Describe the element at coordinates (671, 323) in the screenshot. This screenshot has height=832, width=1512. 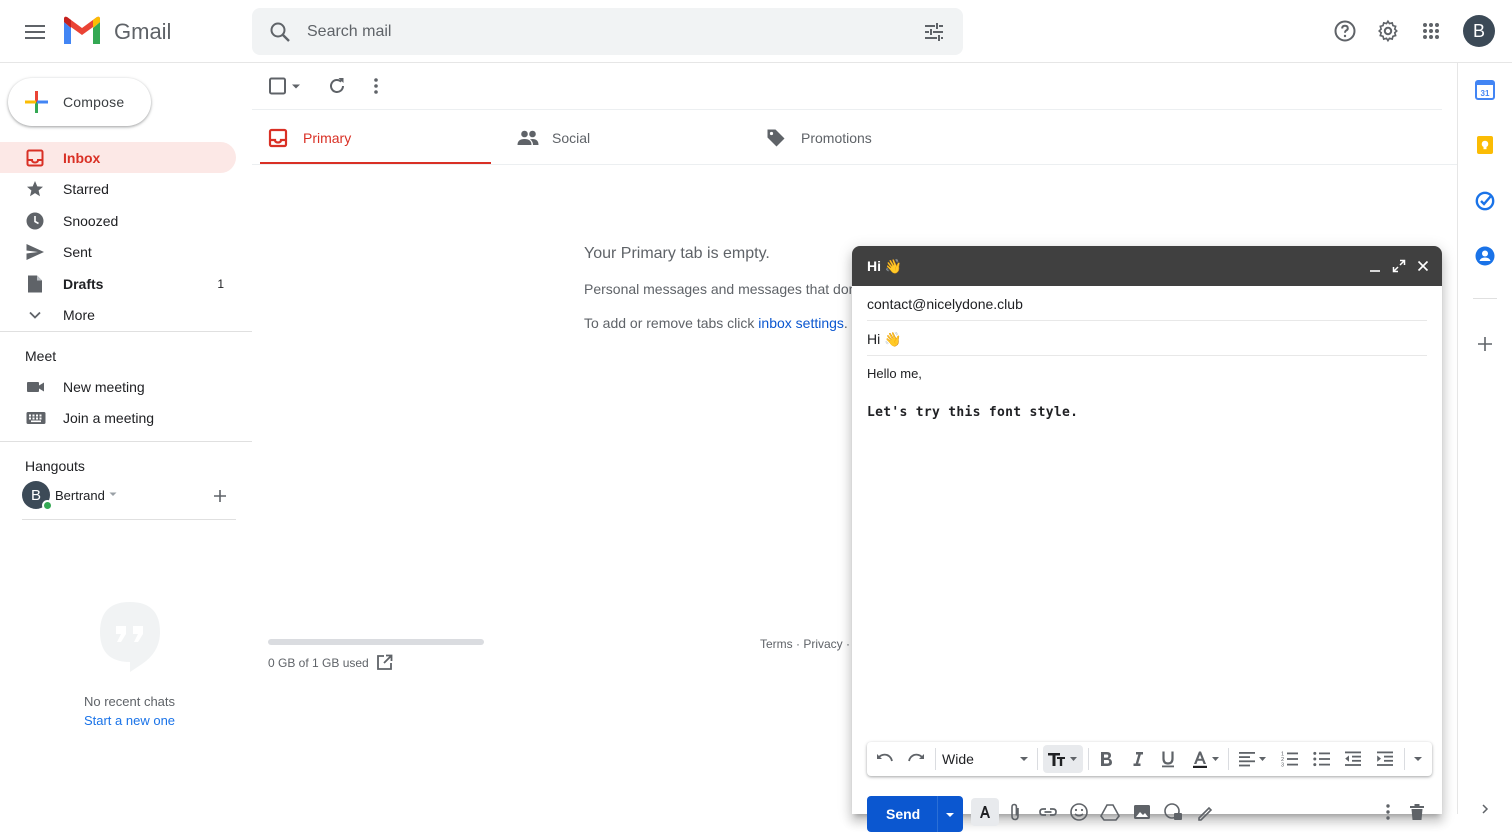
I see `empty-hint-prefix: To add or remove tabs click` at that location.